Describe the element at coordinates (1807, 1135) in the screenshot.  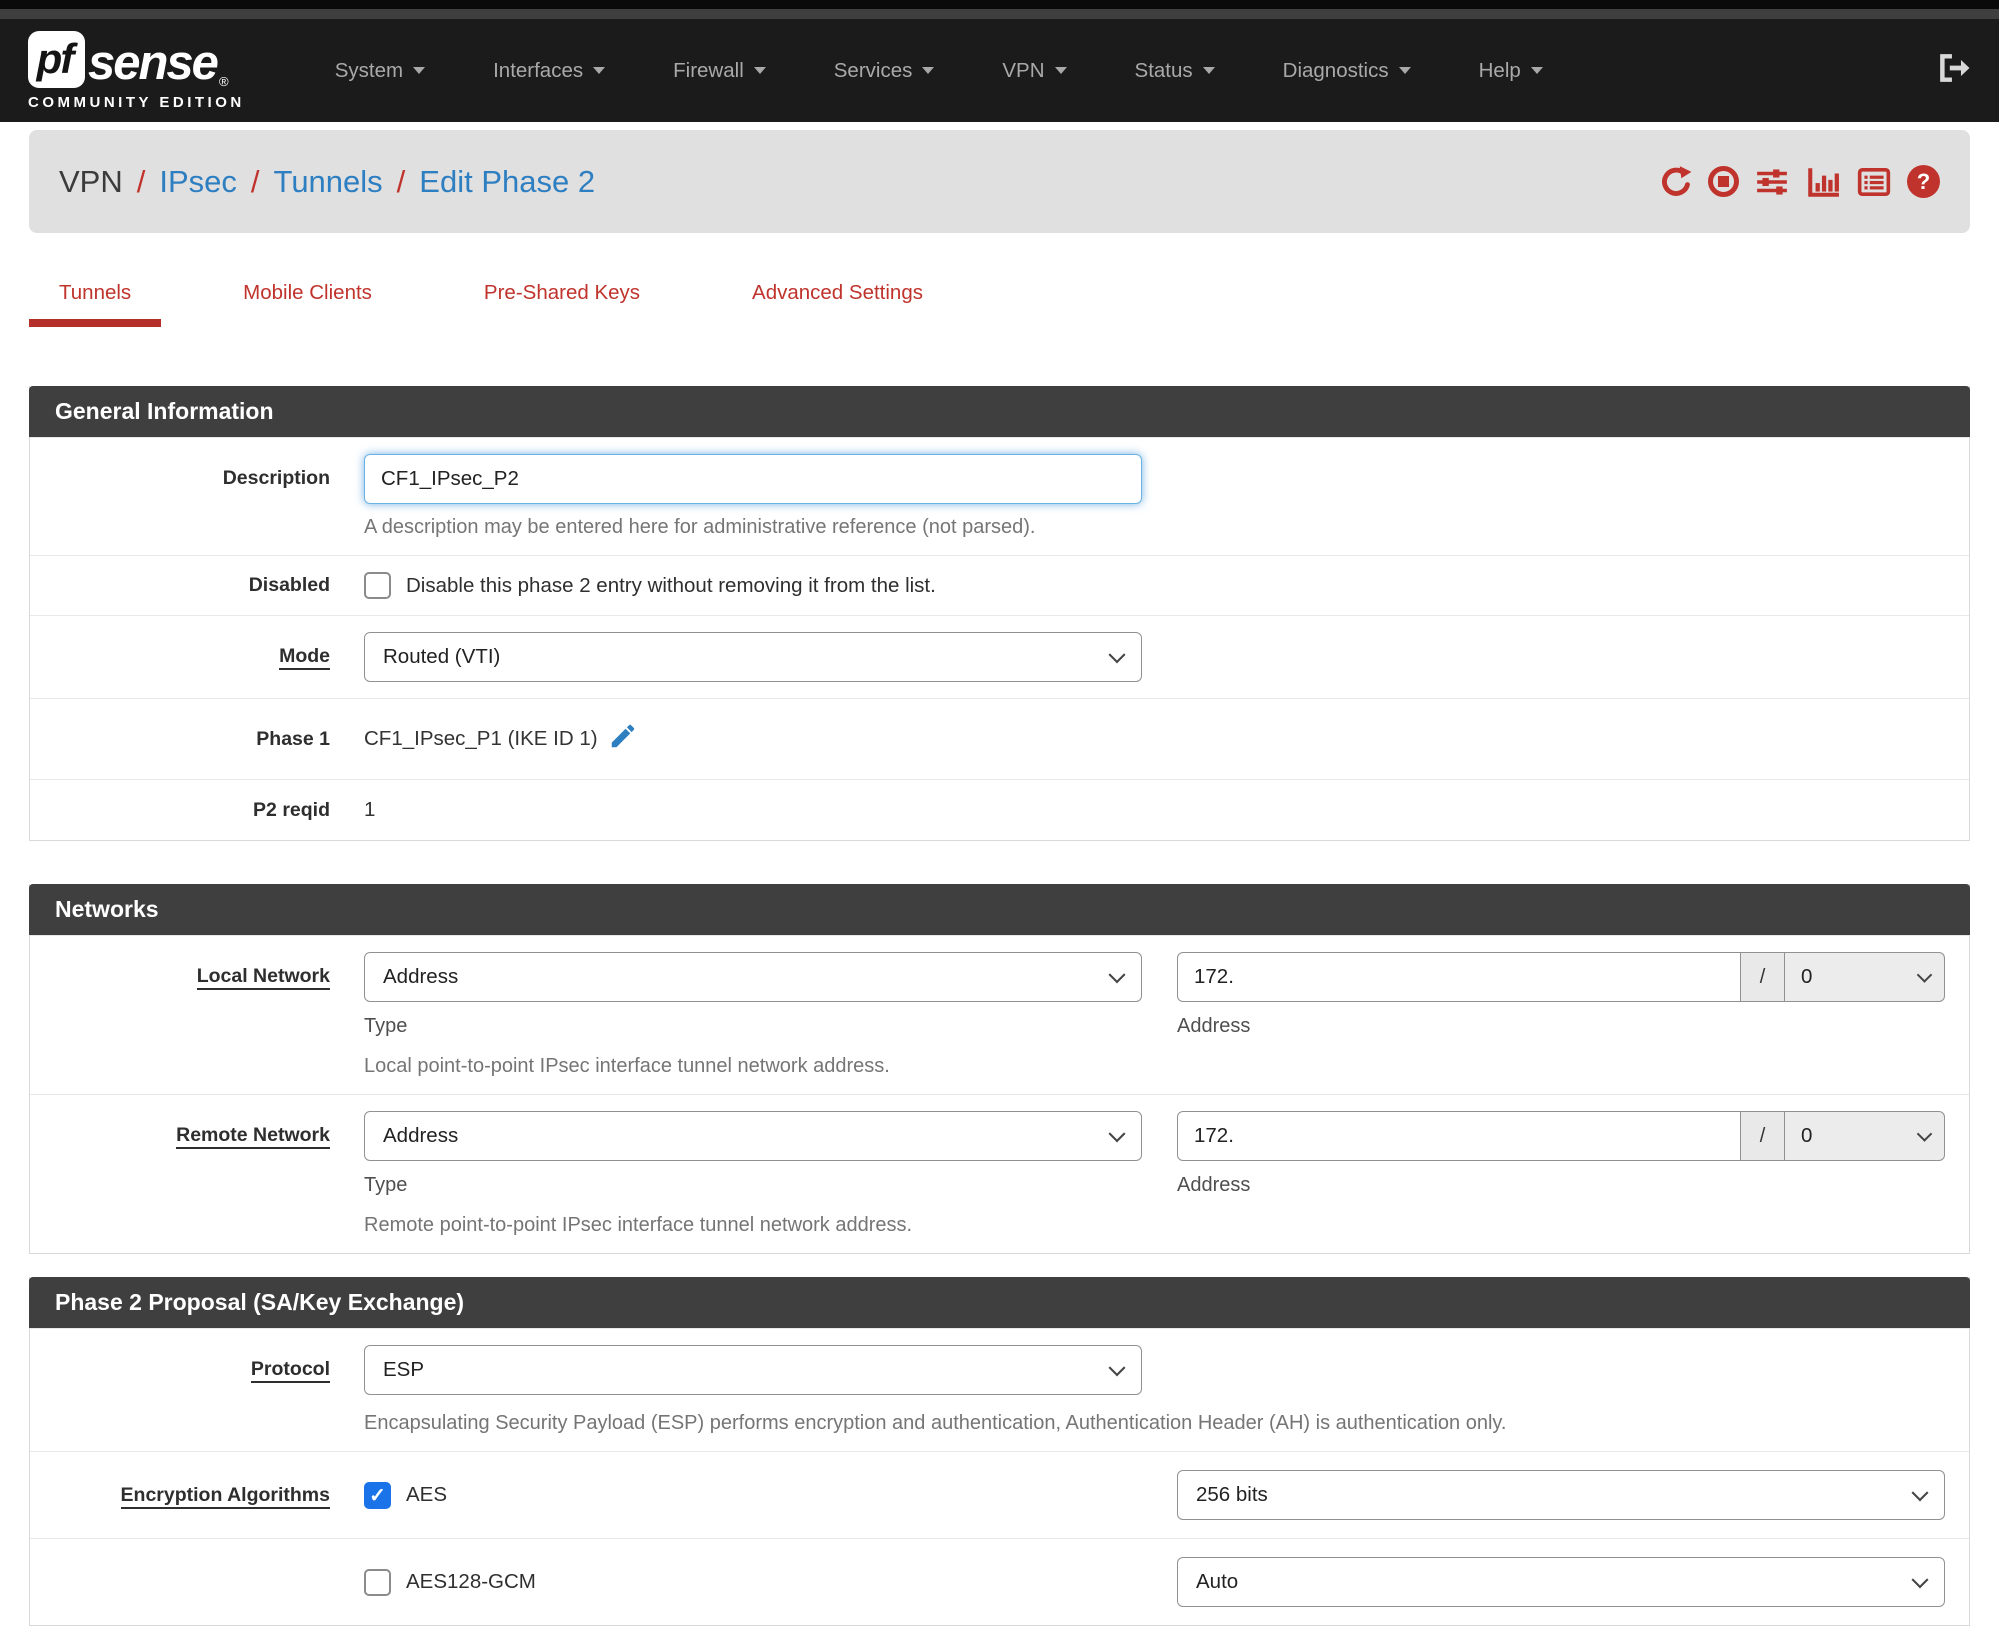
I see `remote-network-prefix-value: 0` at that location.